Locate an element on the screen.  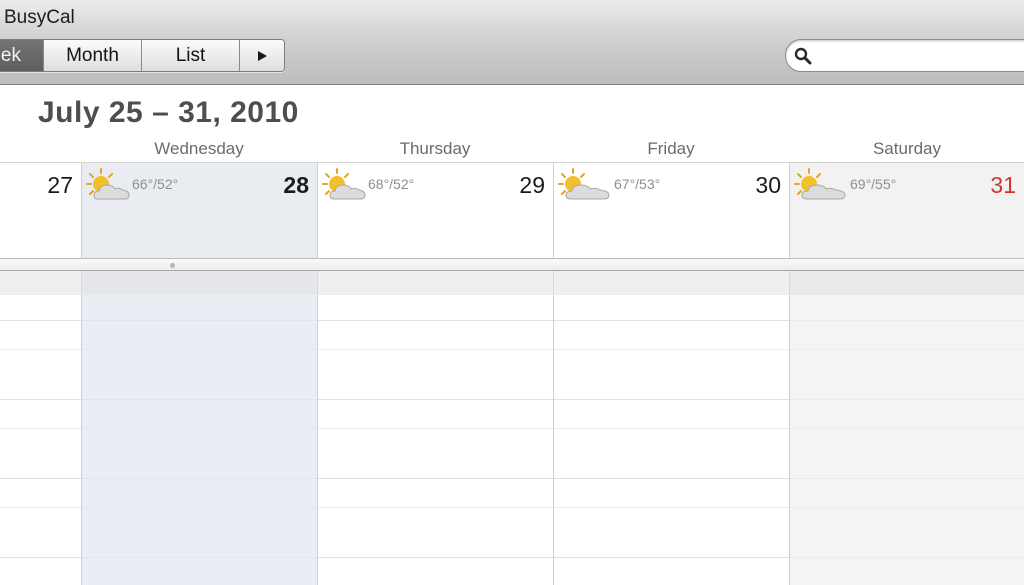
play-right-icon is located at coordinates (262, 56).